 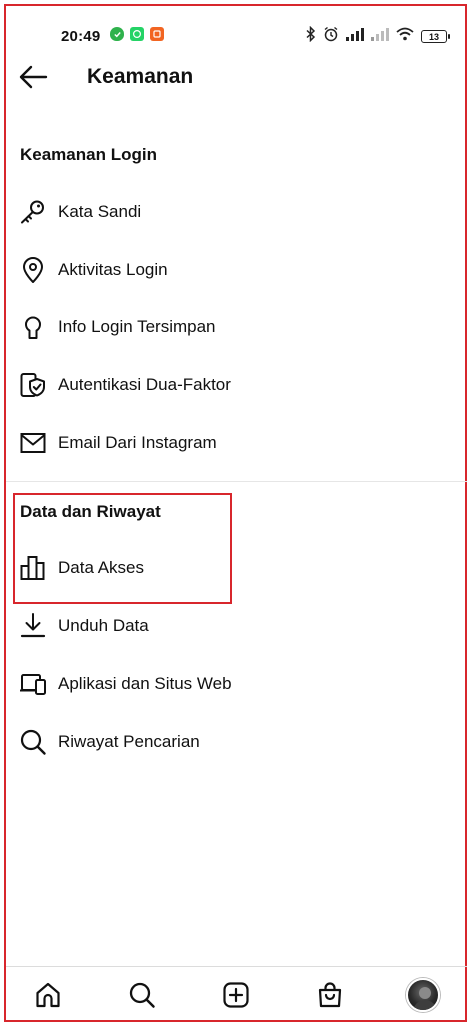 I want to click on whatsapp-icon, so click(x=137, y=34).